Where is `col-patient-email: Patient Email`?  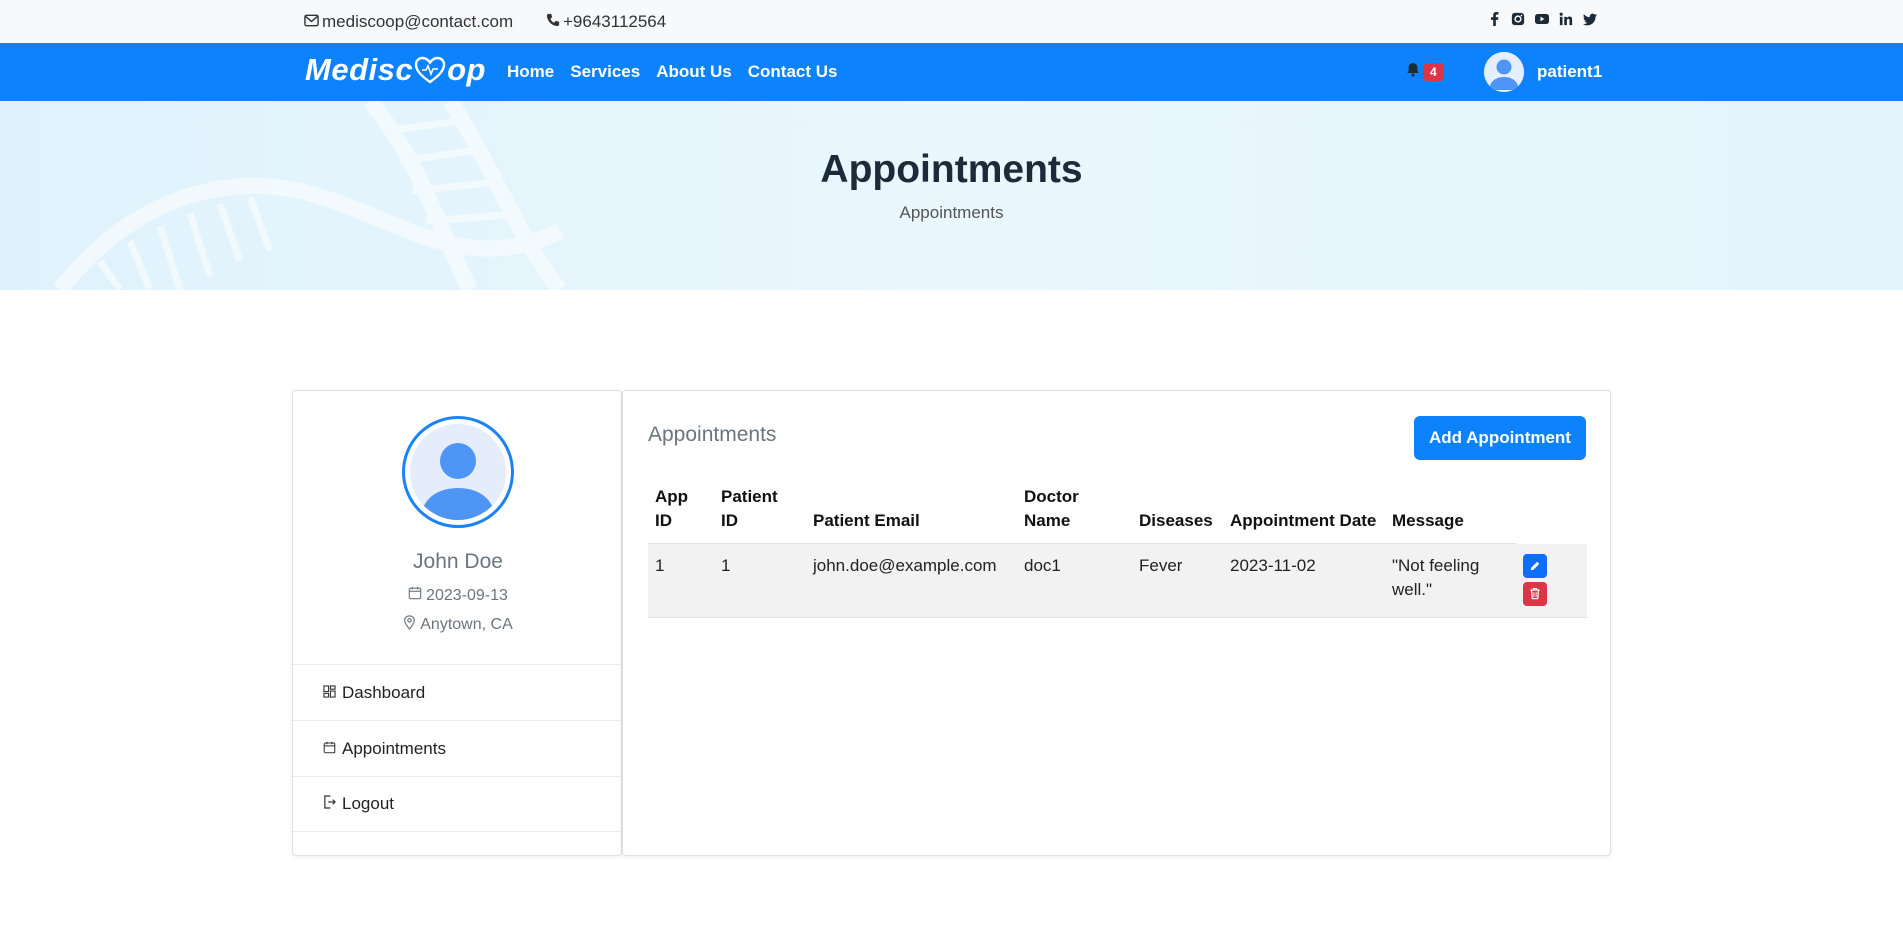 col-patient-email: Patient Email is located at coordinates (911, 512).